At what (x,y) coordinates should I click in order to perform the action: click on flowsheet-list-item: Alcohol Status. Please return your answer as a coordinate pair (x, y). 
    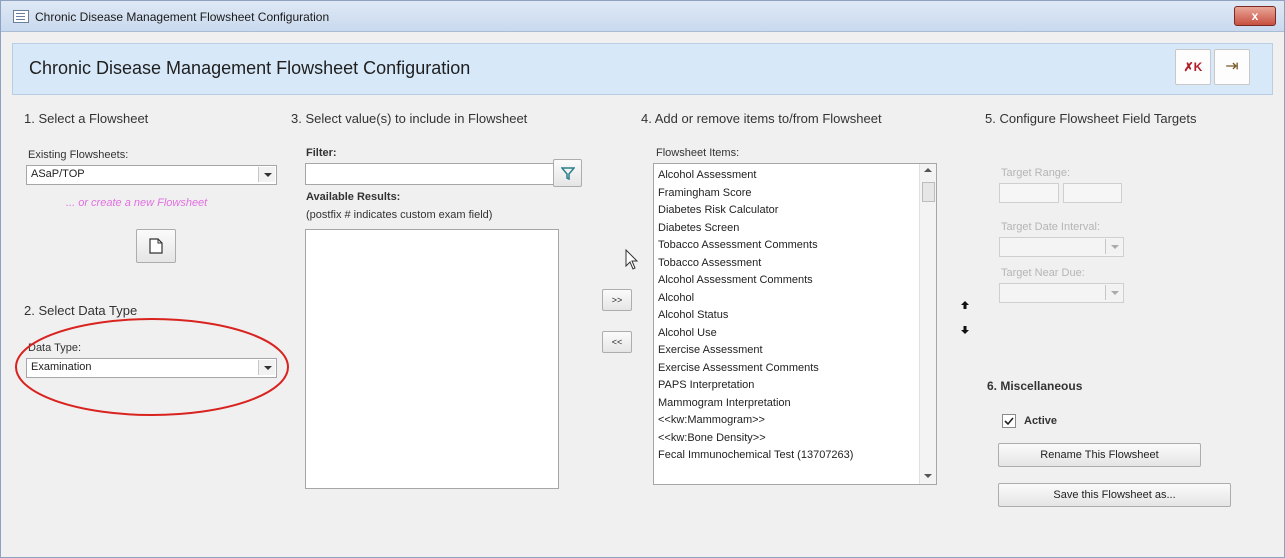
    Looking at the image, I should click on (795, 316).